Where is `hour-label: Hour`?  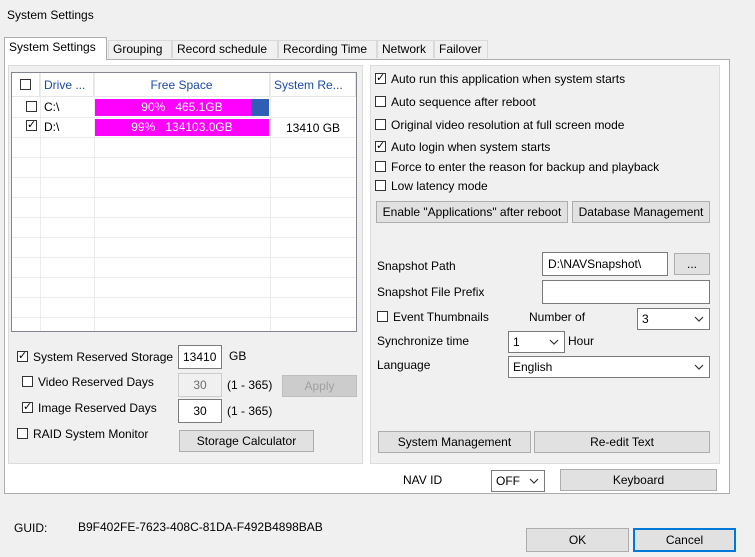 hour-label: Hour is located at coordinates (581, 341).